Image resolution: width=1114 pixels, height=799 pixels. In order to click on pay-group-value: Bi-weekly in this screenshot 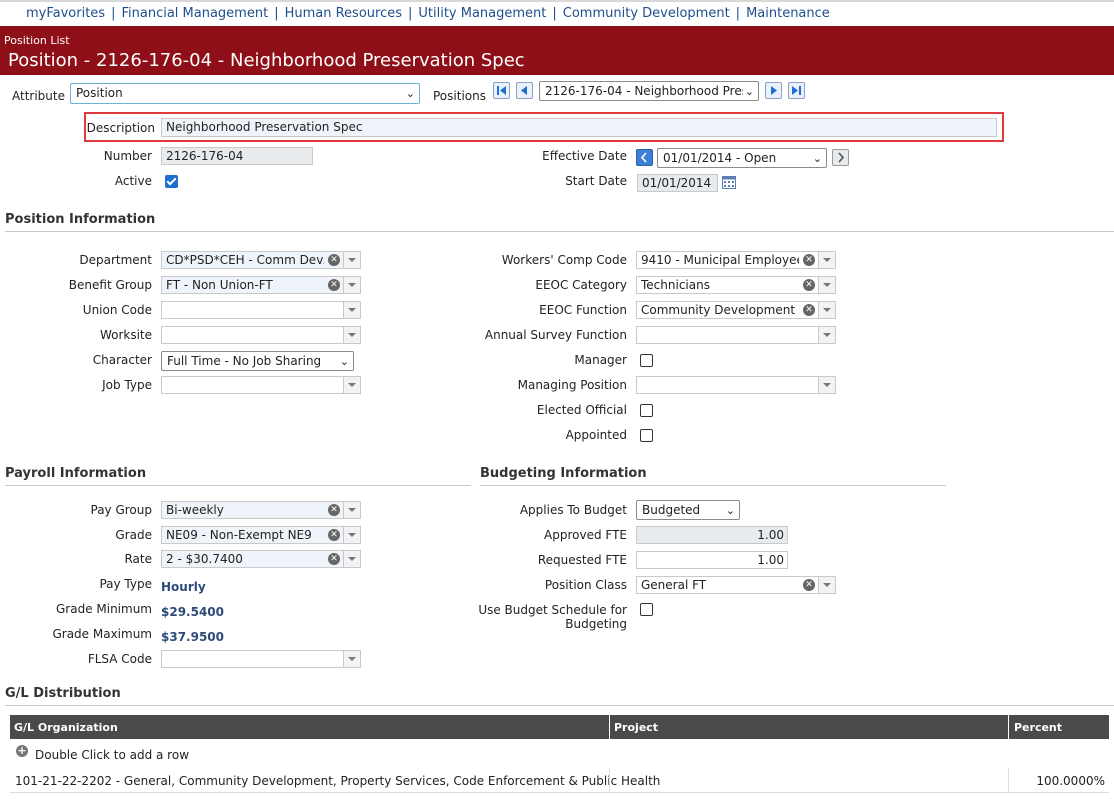, I will do `click(195, 510)`.